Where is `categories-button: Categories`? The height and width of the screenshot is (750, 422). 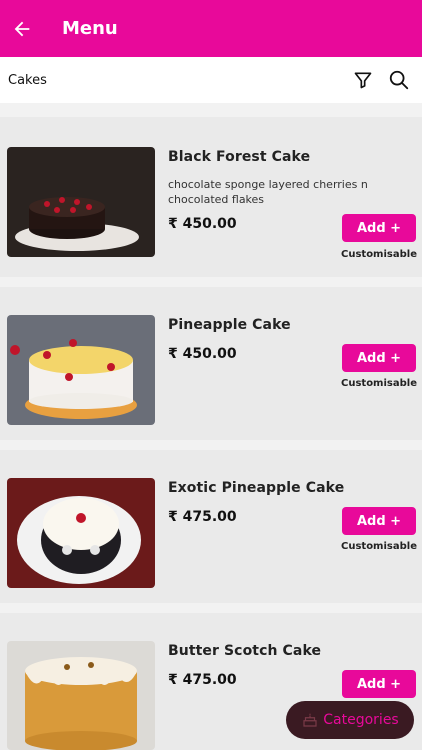 categories-button: Categories is located at coordinates (350, 720).